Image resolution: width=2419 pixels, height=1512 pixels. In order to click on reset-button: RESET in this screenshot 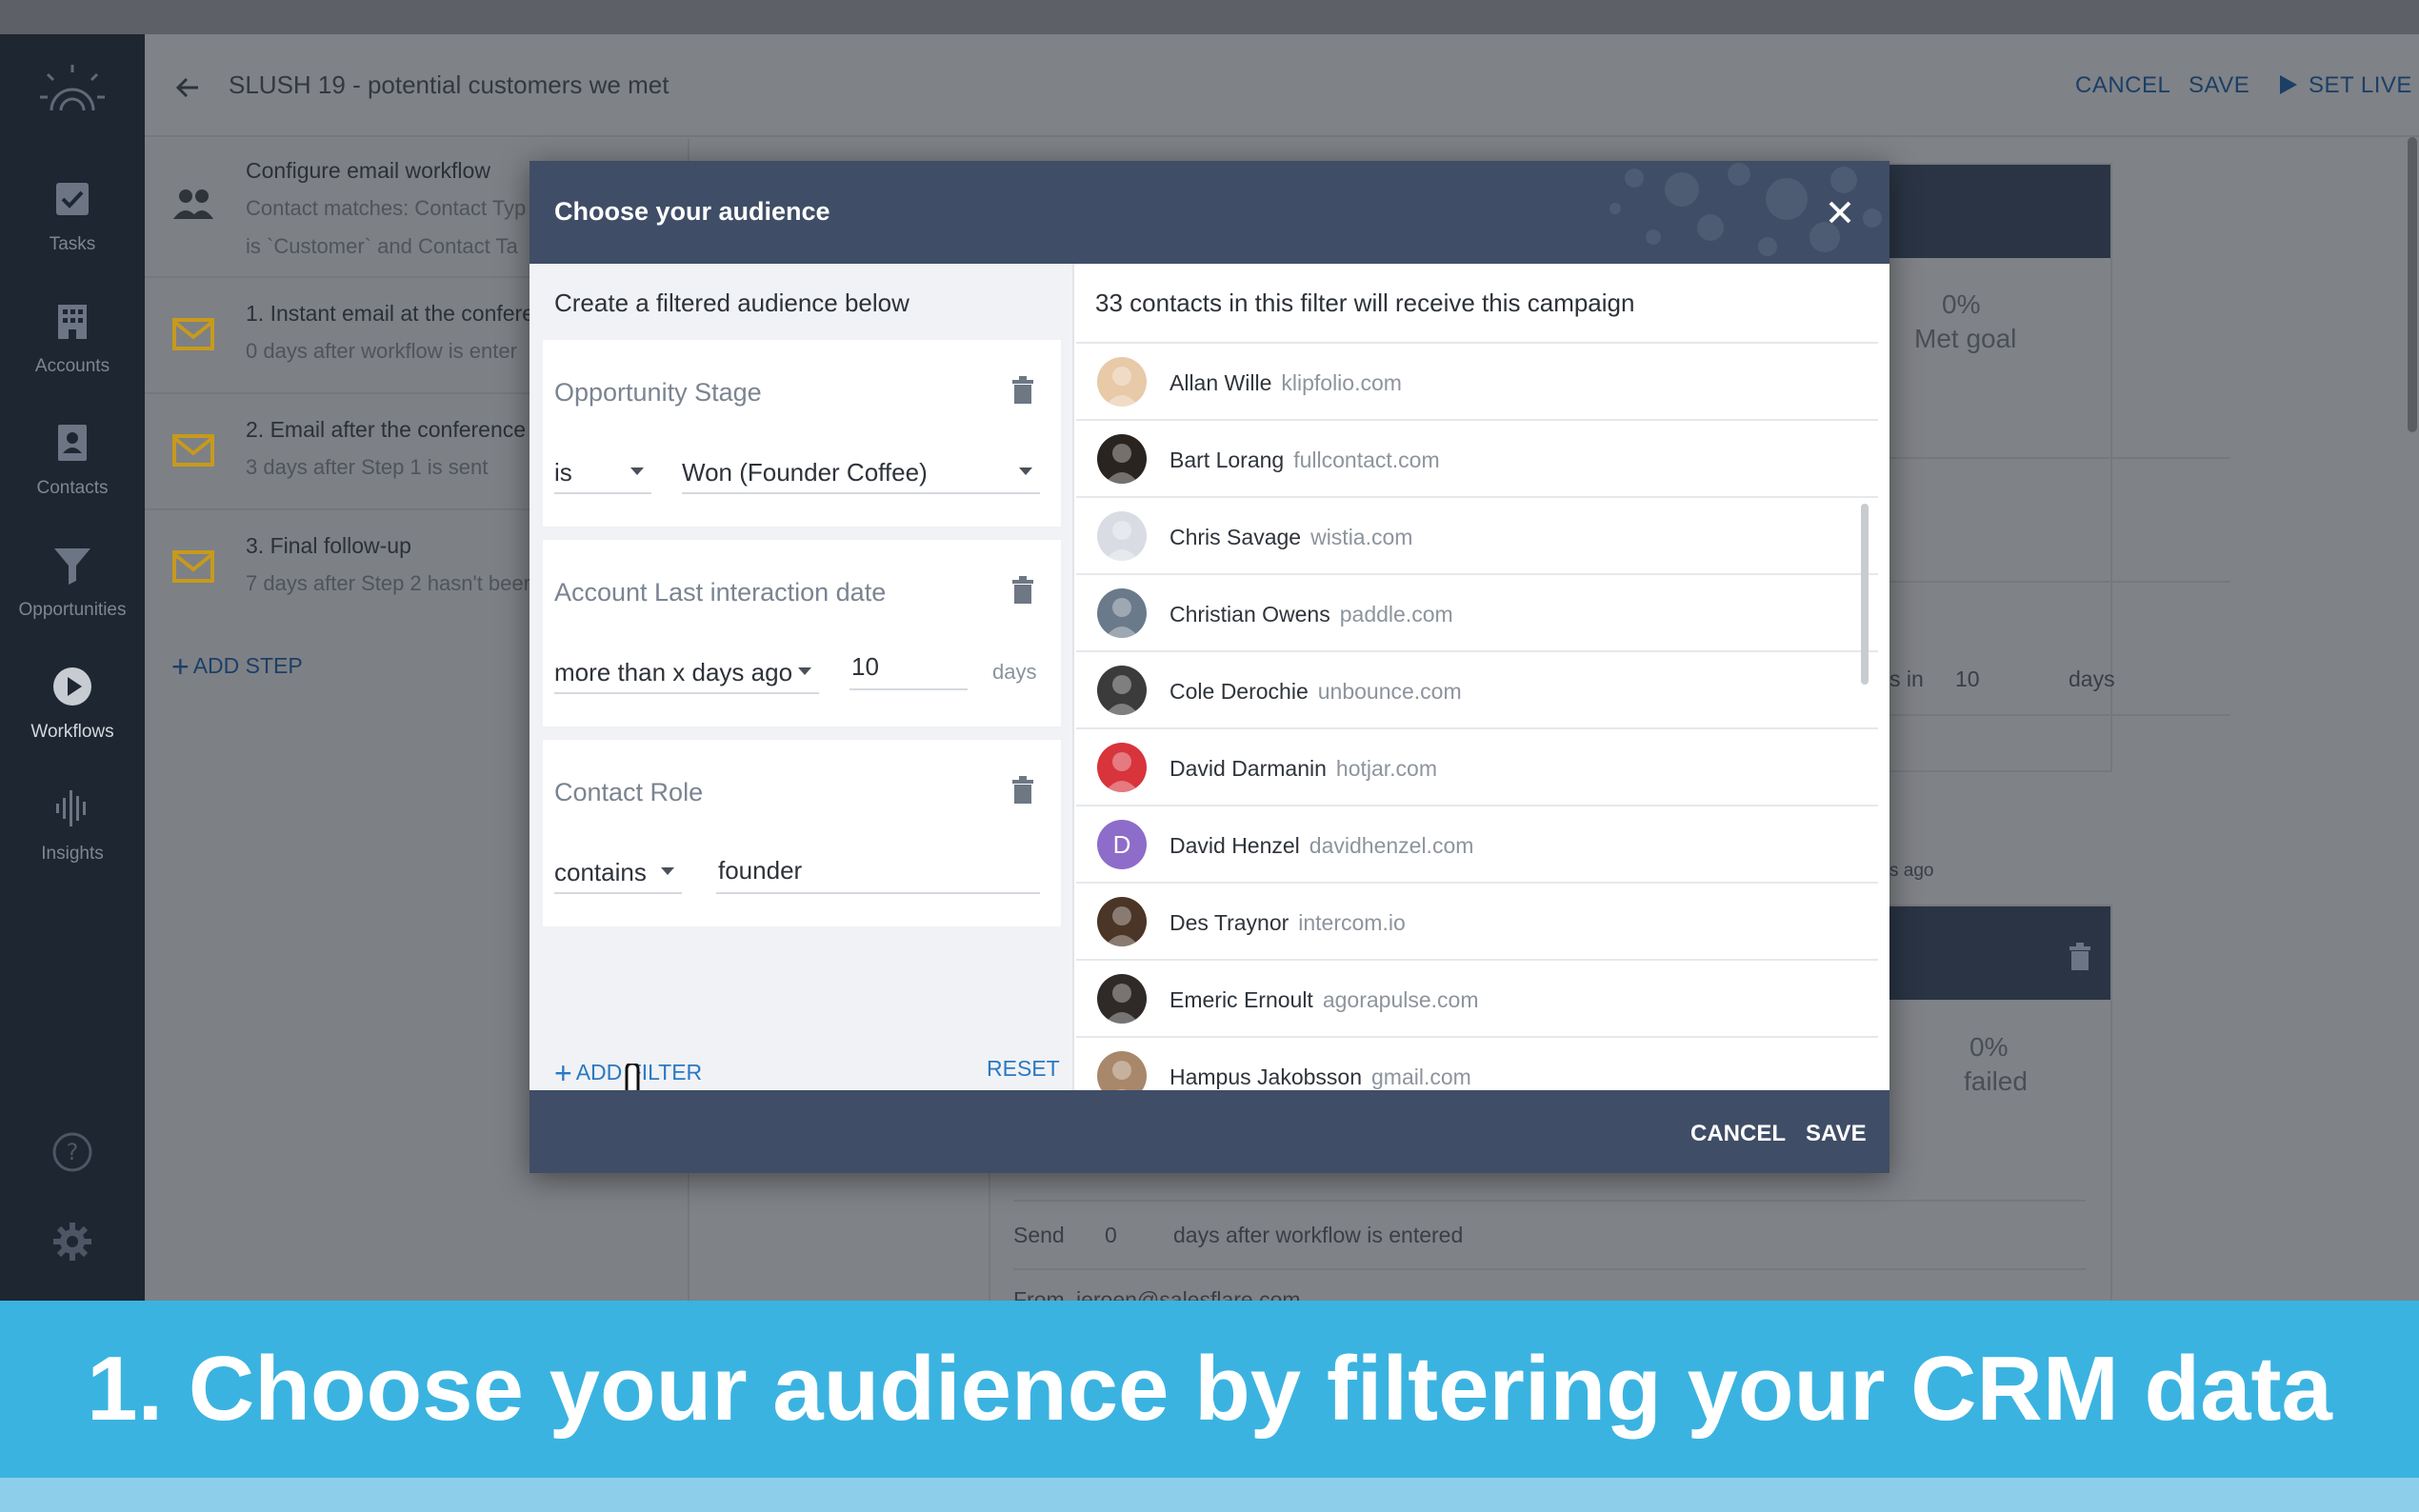, I will do `click(1023, 1069)`.